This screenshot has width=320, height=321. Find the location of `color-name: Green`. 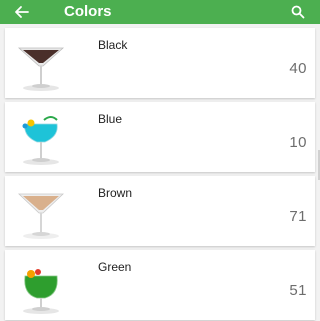

color-name: Green is located at coordinates (115, 267).